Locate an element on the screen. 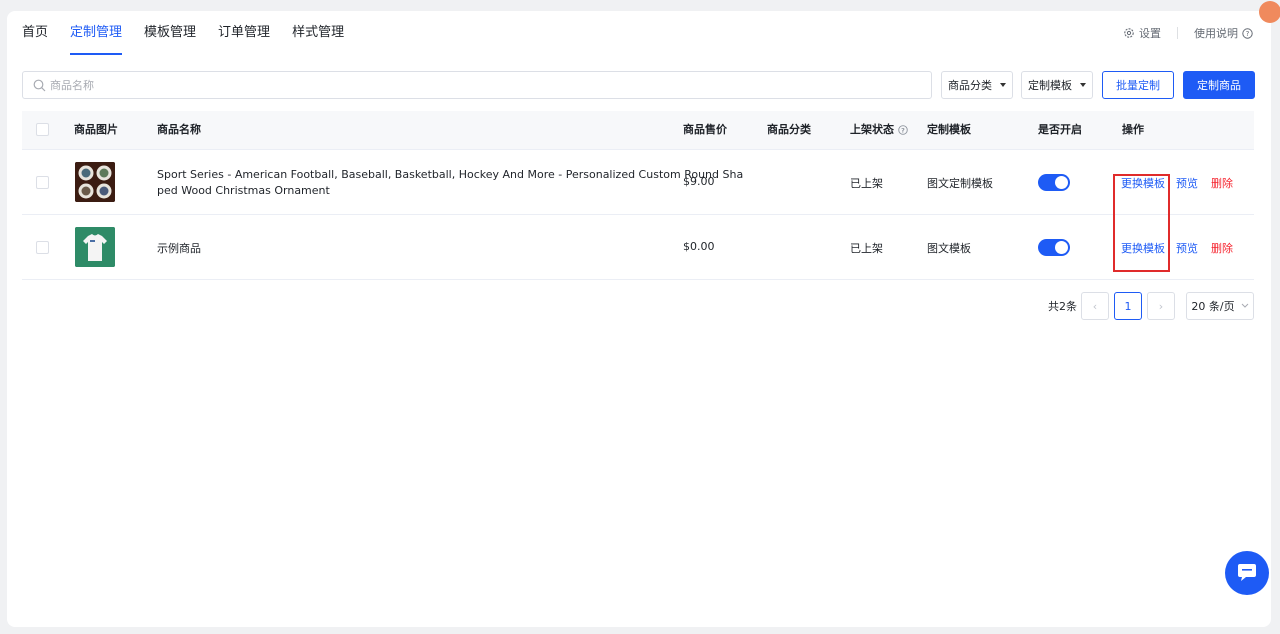  chevron-right-icon: › is located at coordinates (1161, 306).